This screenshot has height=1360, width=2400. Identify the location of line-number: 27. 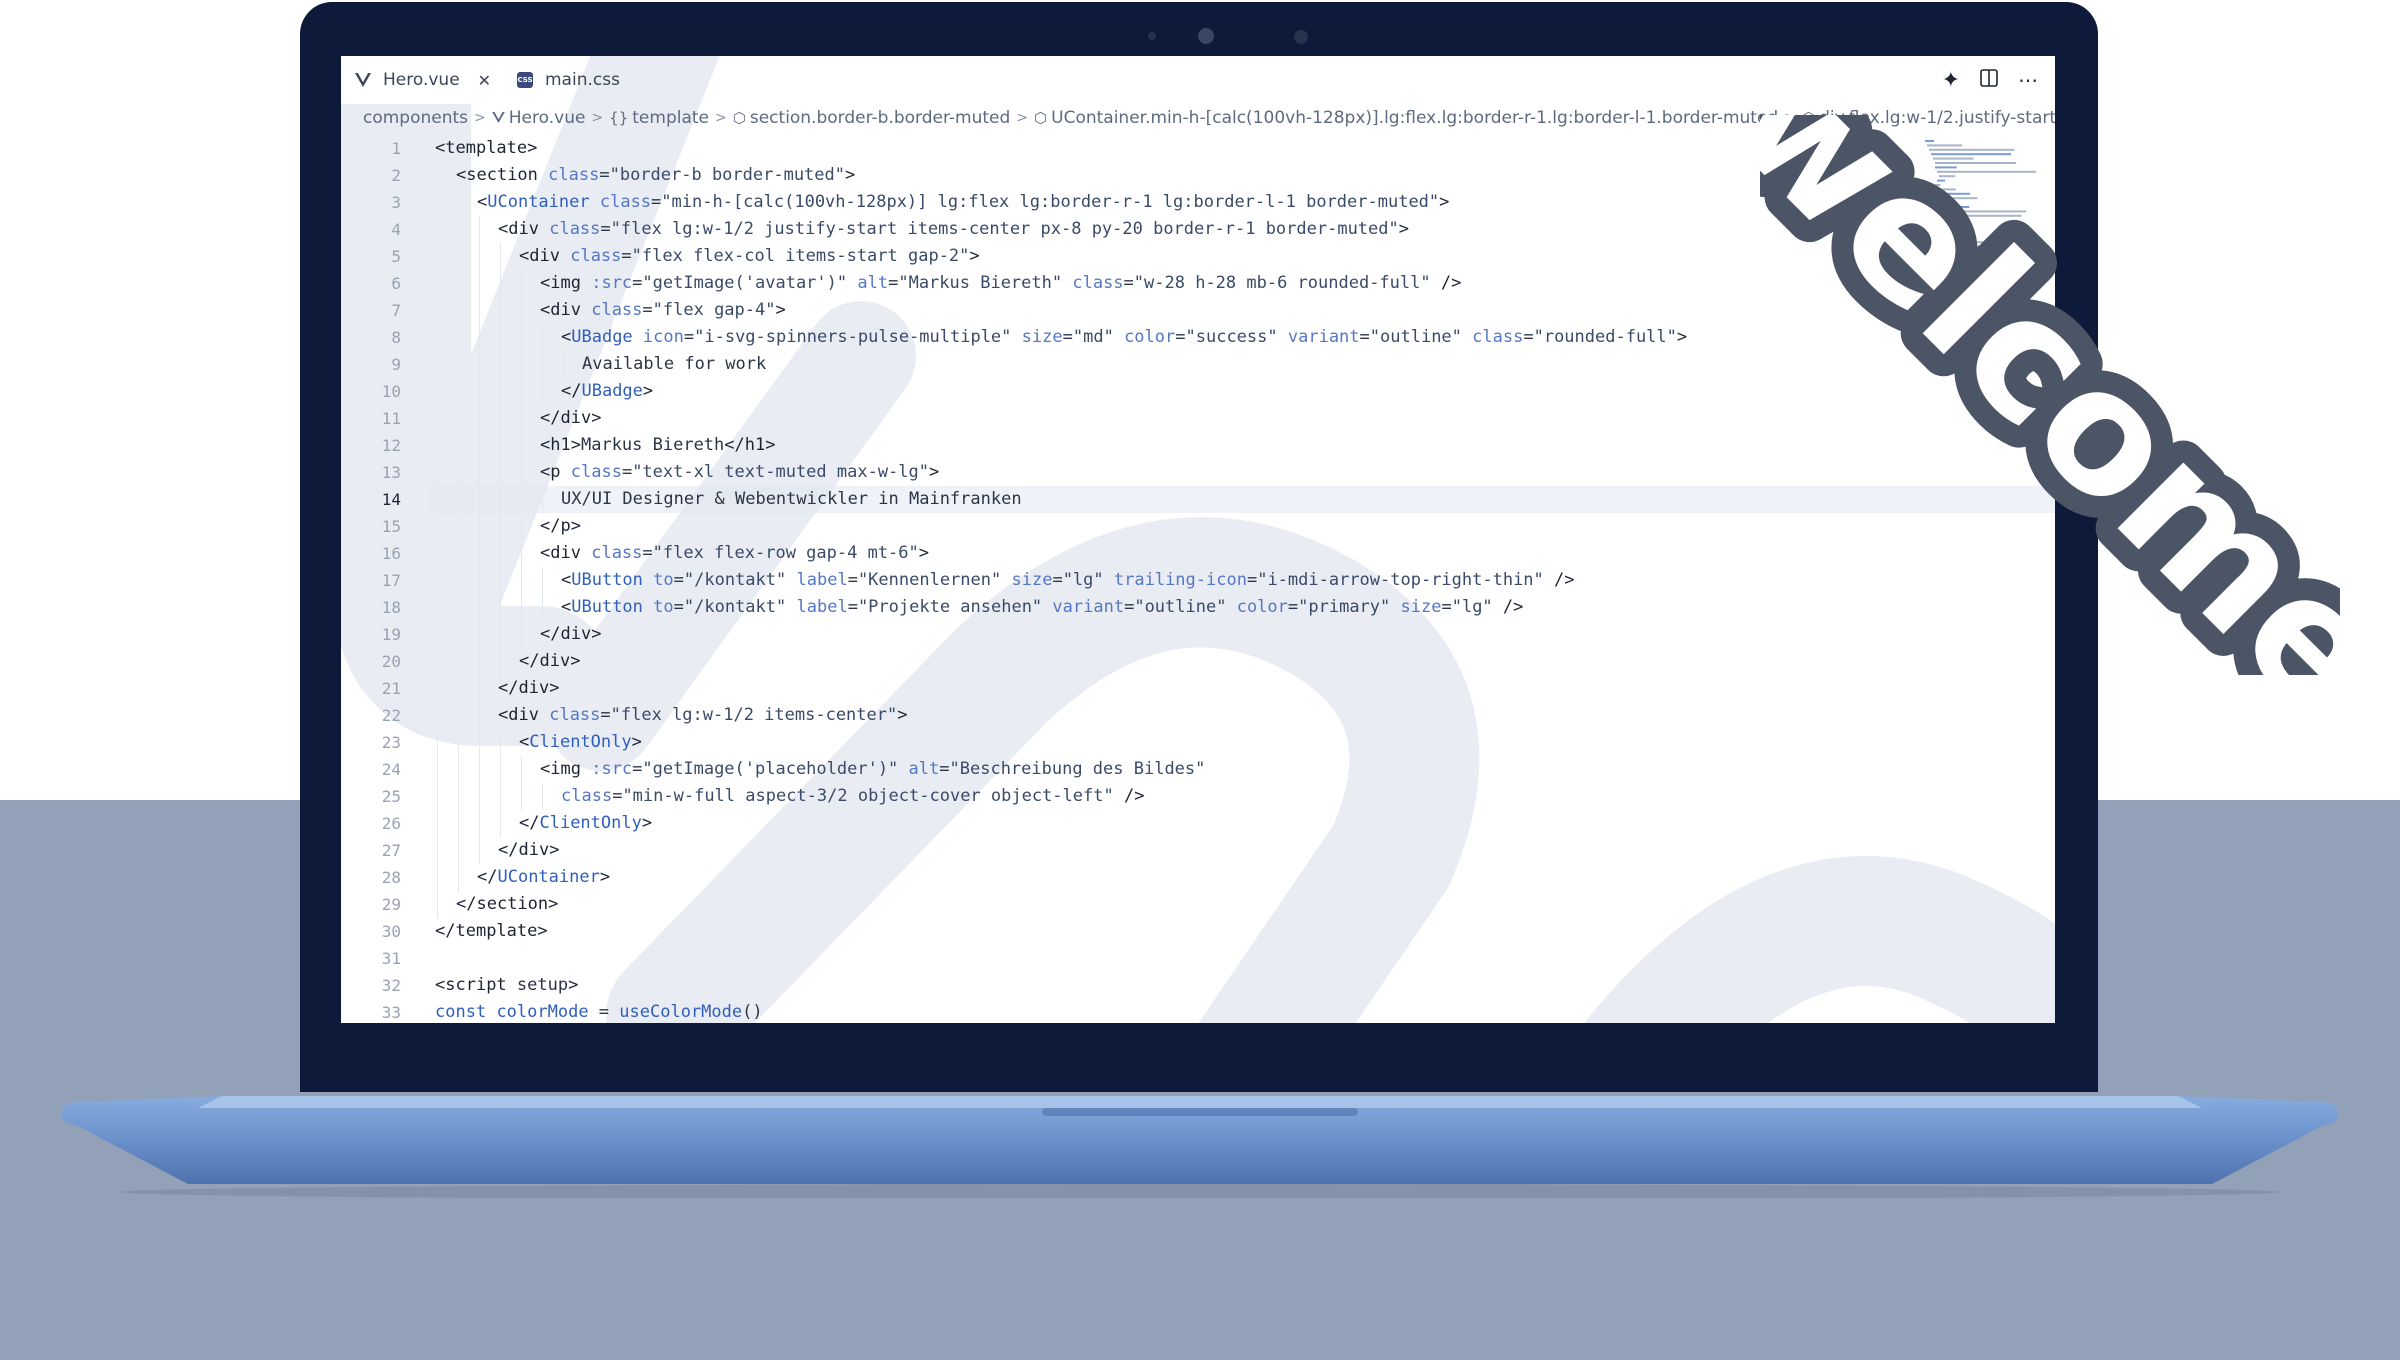
(391, 850).